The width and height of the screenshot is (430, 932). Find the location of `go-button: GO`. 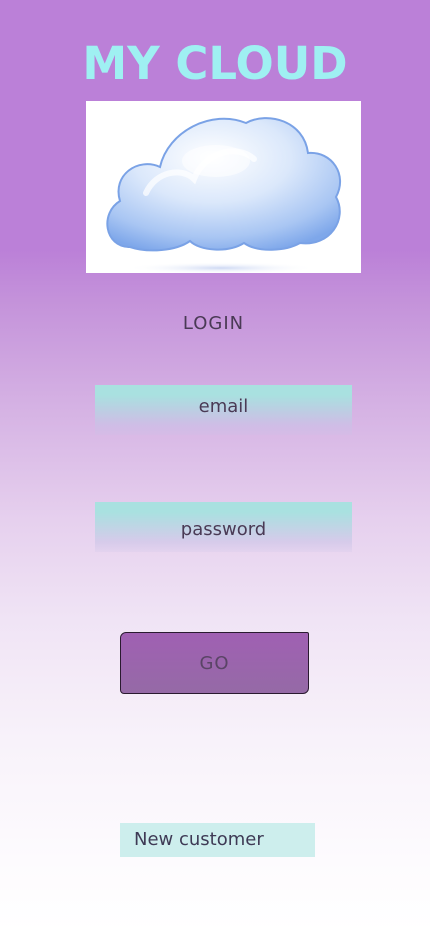

go-button: GO is located at coordinates (214, 663).